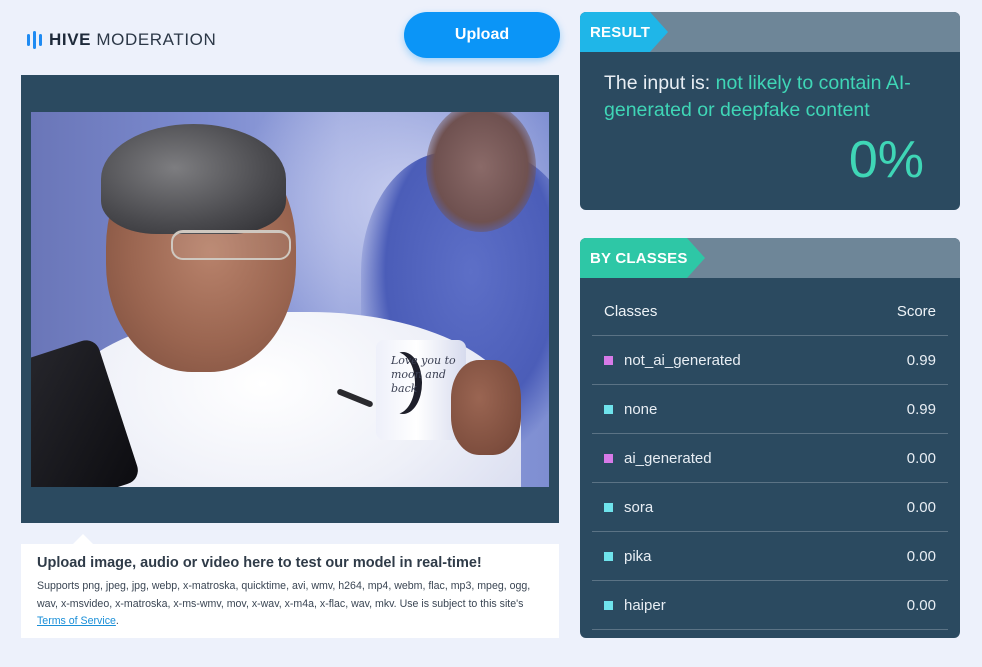  I want to click on supported-formats-end: ., so click(117, 621).